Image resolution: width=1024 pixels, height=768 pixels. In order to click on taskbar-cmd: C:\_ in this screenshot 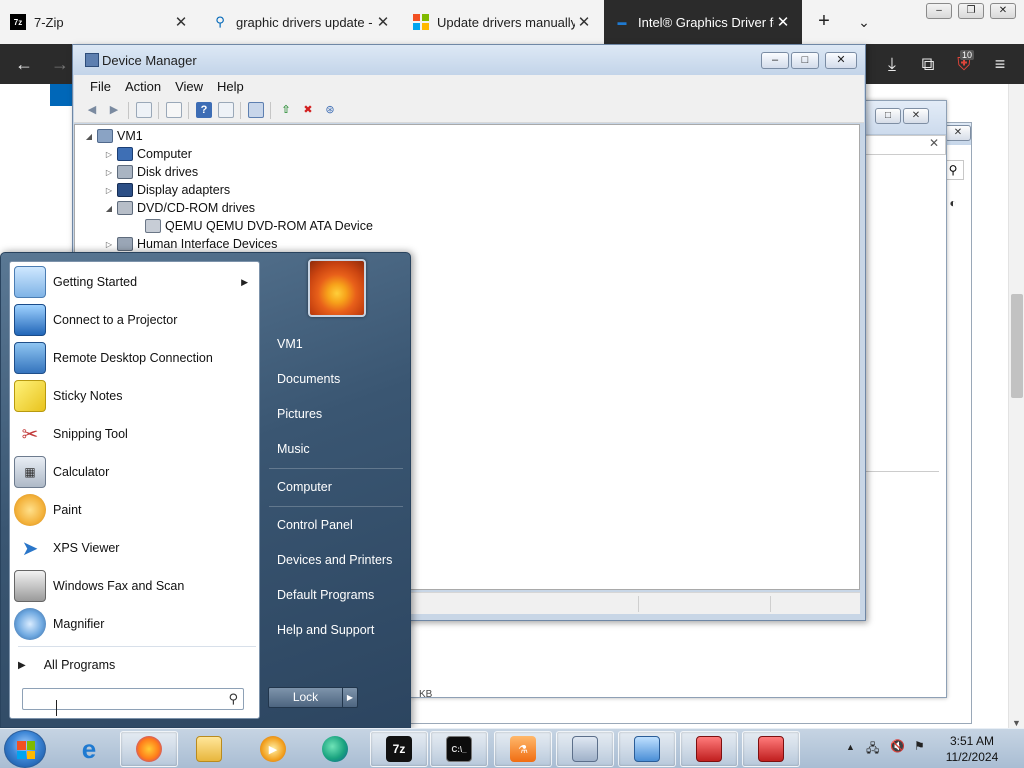, I will do `click(459, 749)`.